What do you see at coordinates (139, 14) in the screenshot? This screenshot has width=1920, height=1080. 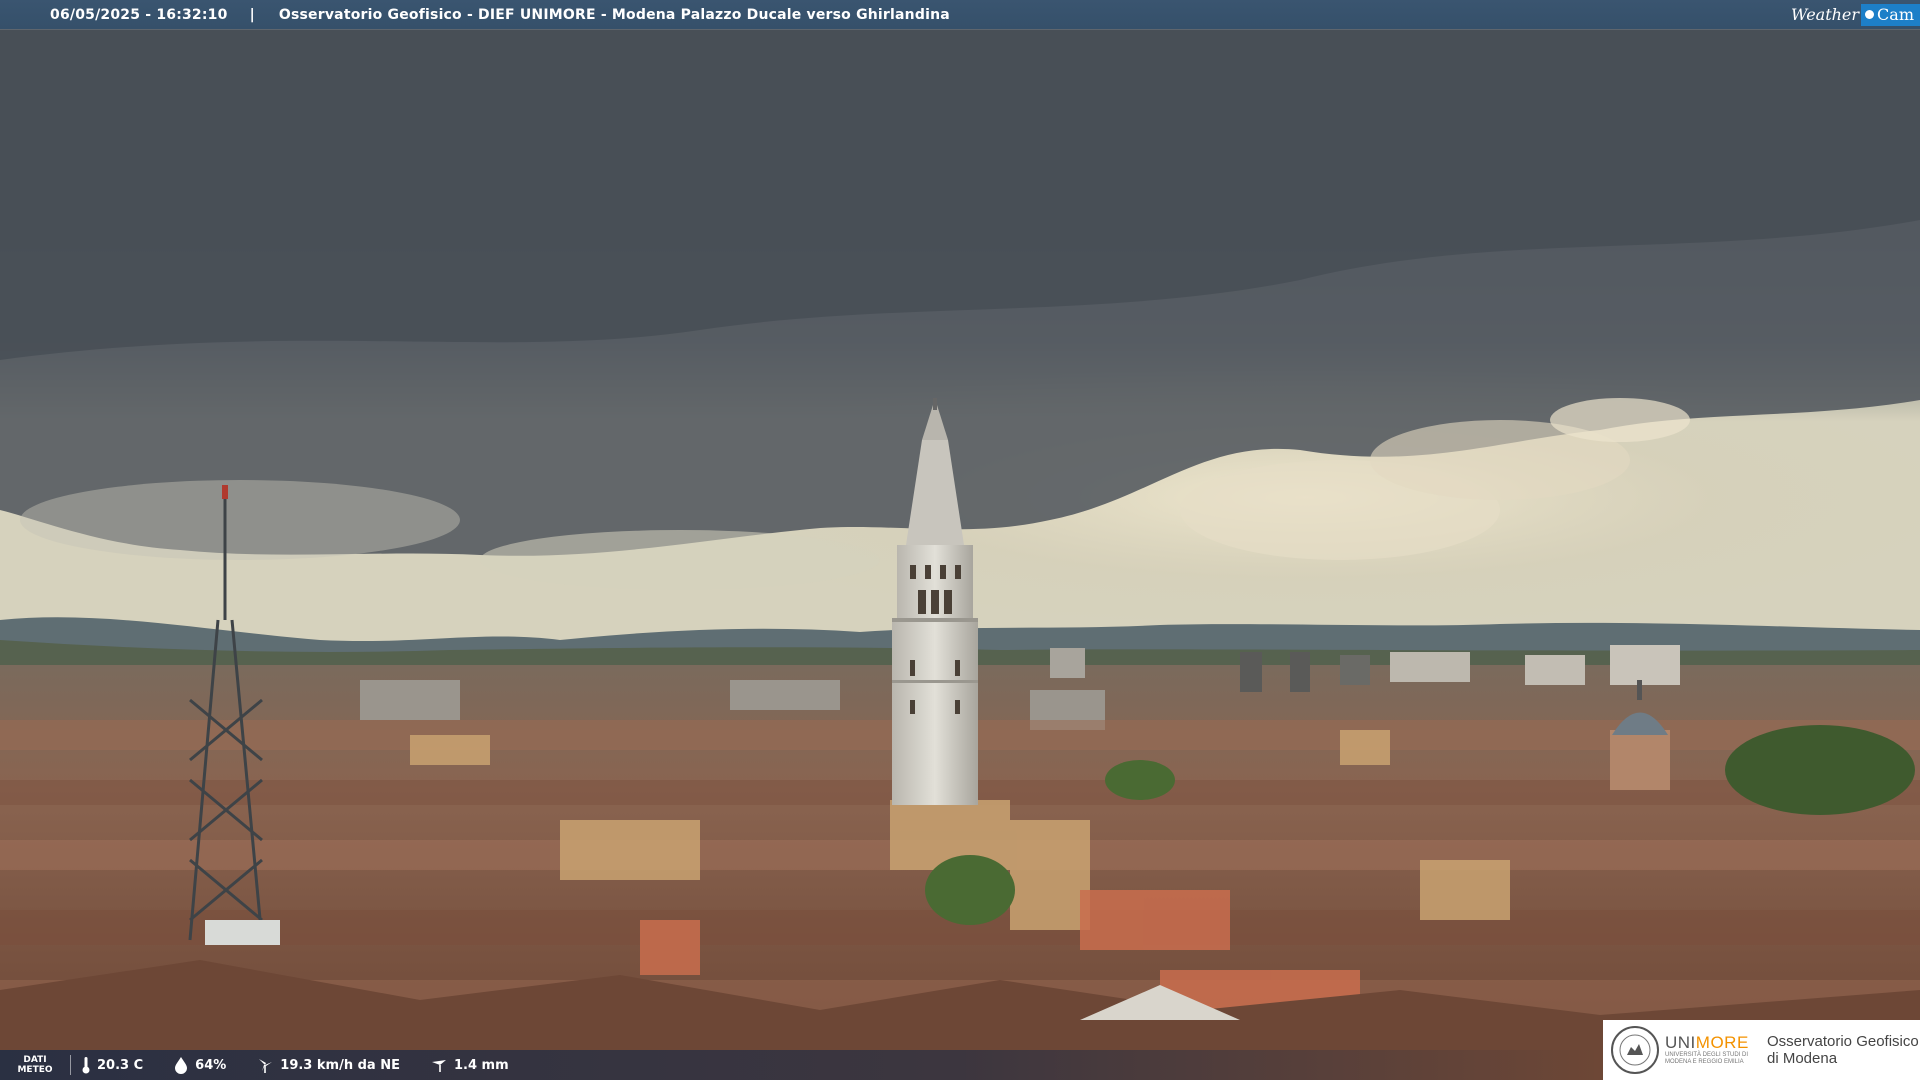 I see `timestamp: 06/05/2025 - 16:32:10` at bounding box center [139, 14].